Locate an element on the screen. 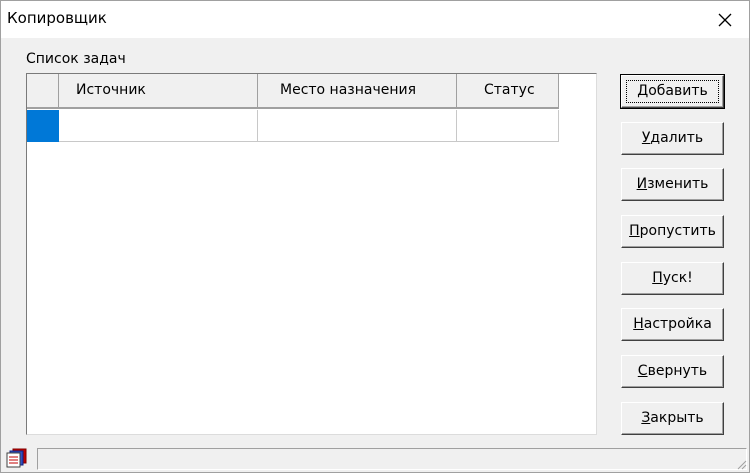  start-button: Пуск! is located at coordinates (672, 278).